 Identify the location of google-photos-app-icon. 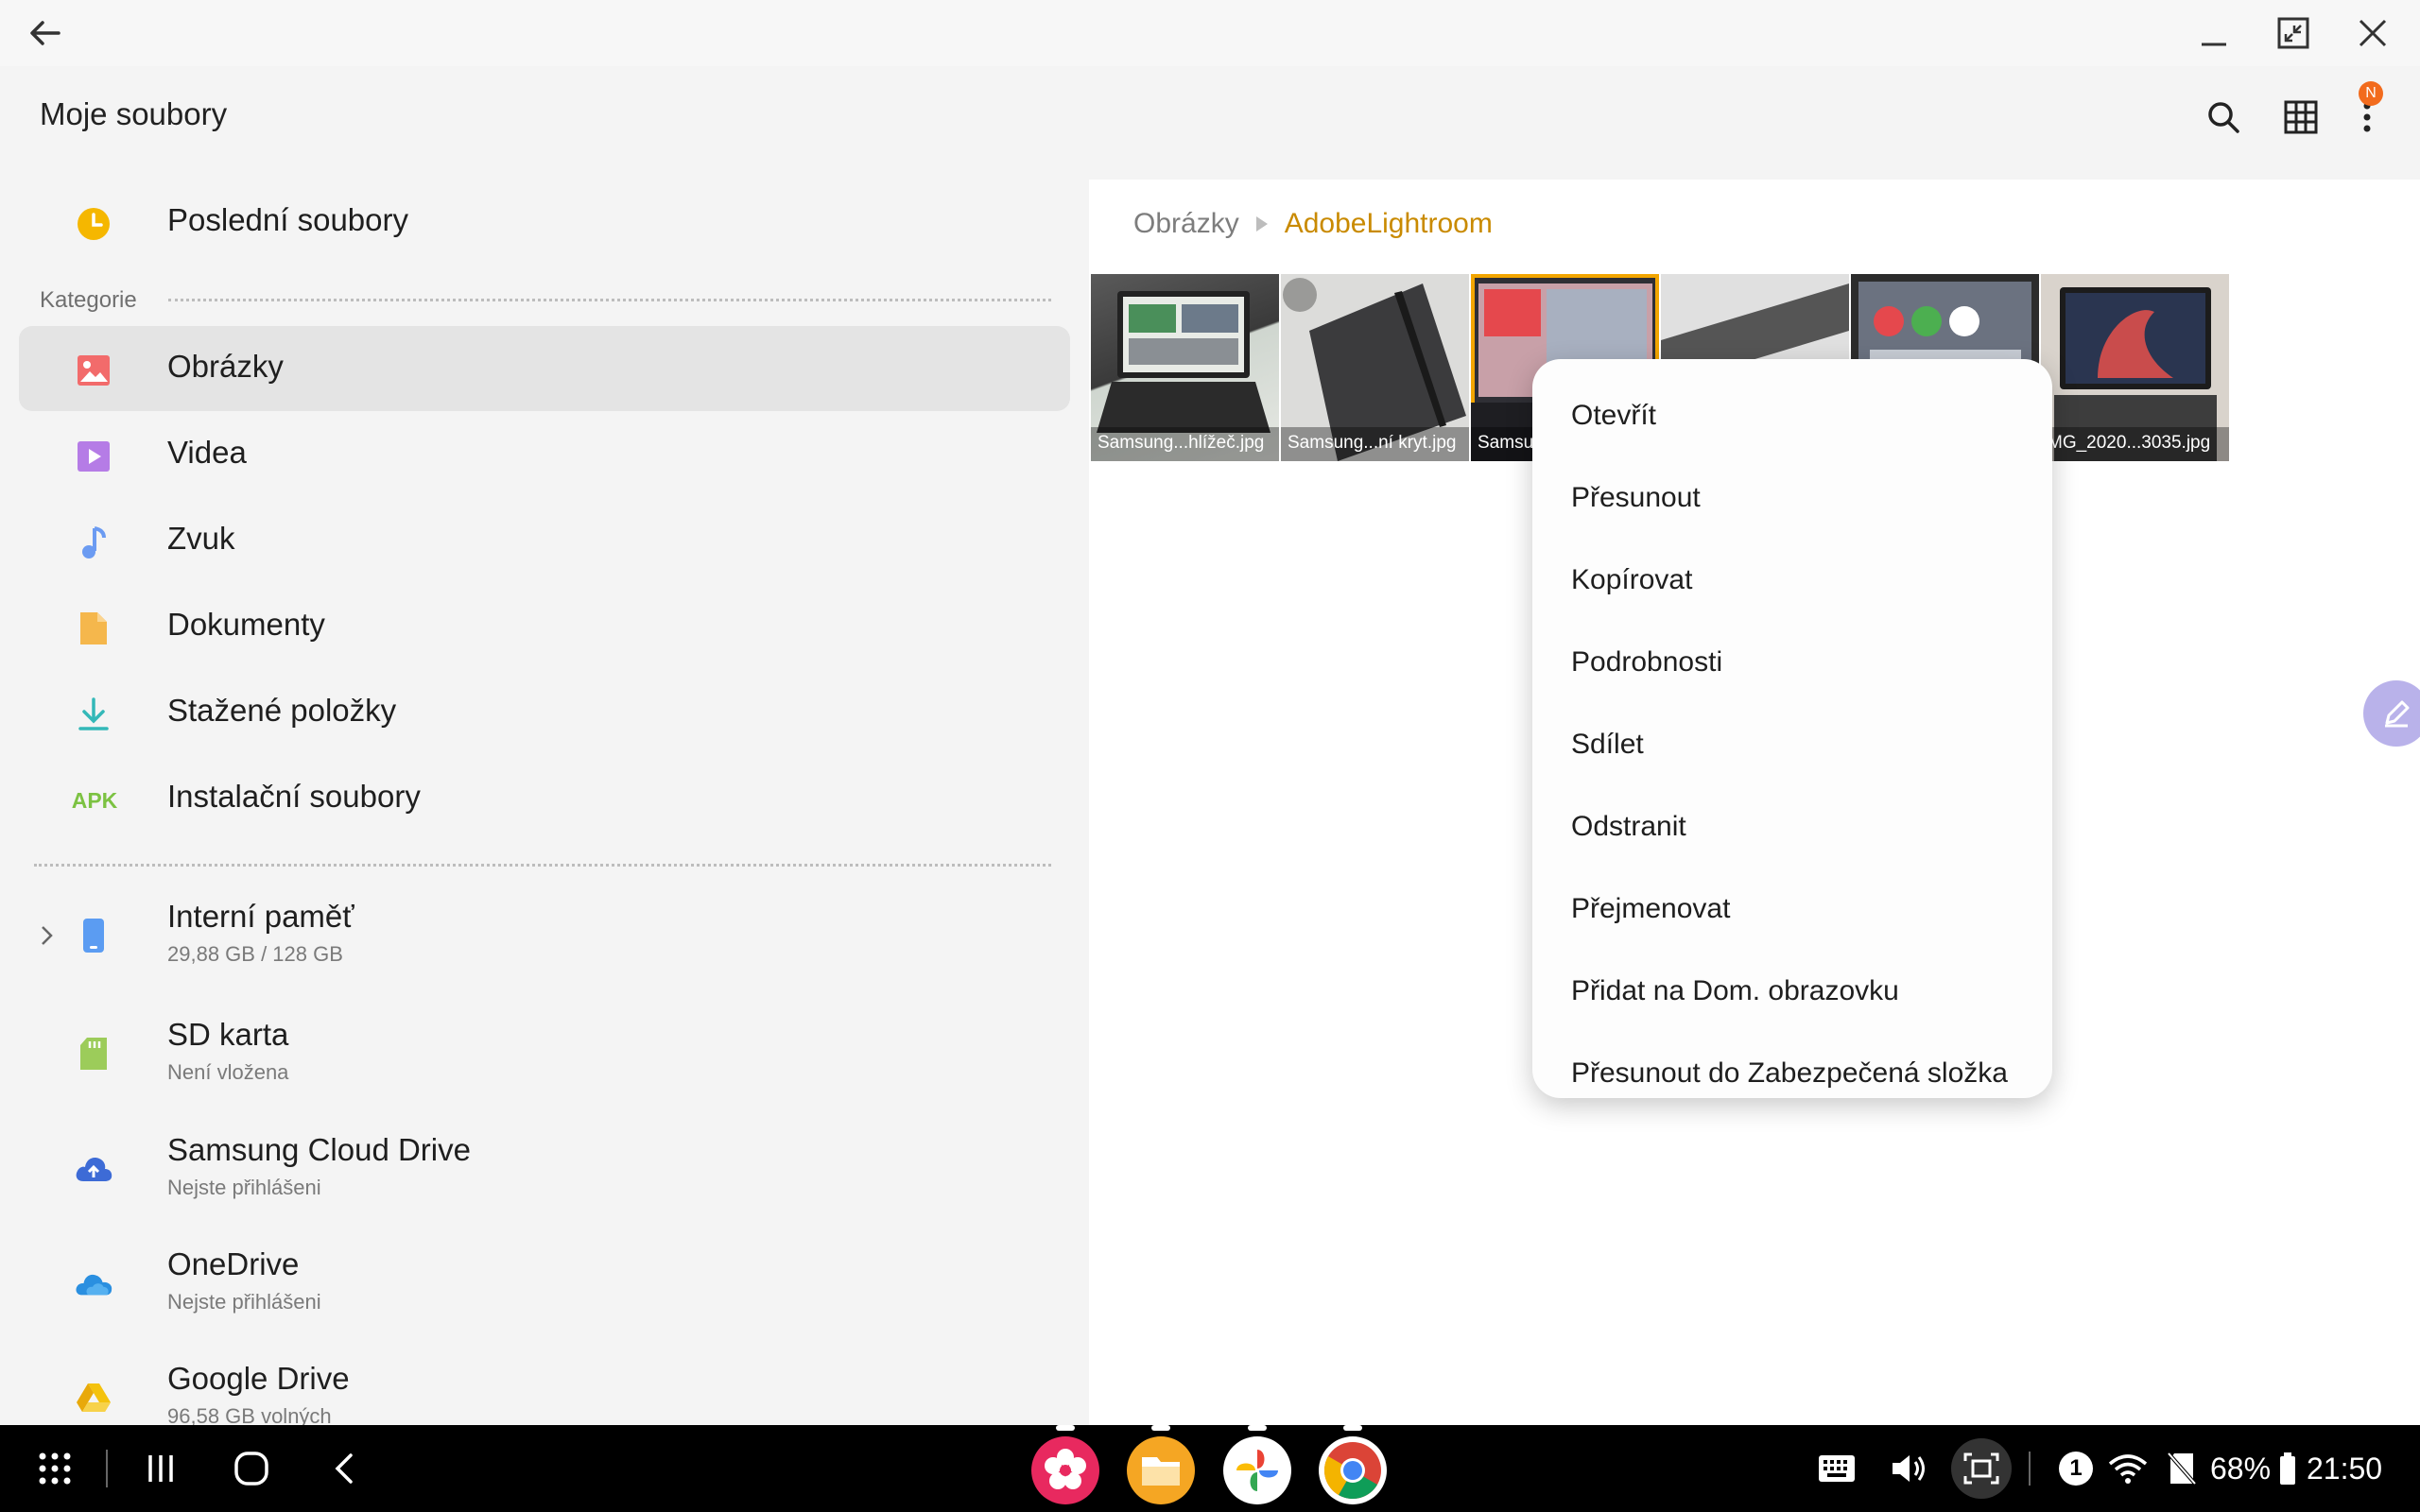
(1257, 1470).